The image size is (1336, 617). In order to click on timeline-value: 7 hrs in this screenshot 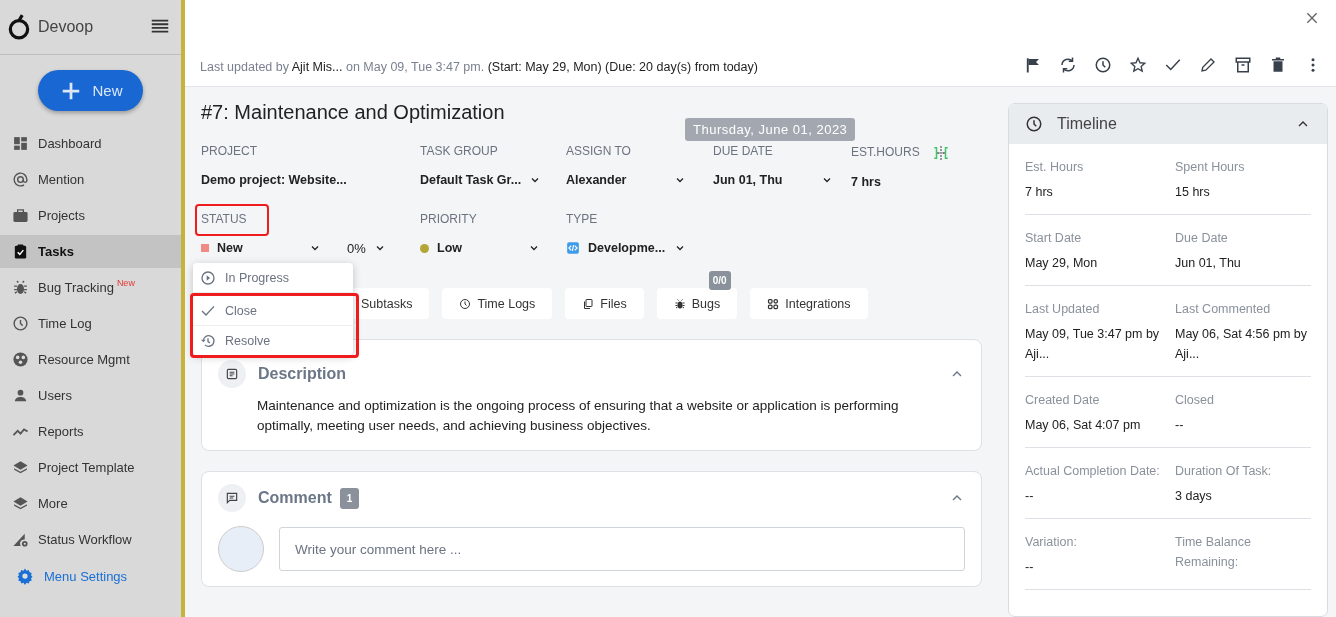, I will do `click(1039, 192)`.